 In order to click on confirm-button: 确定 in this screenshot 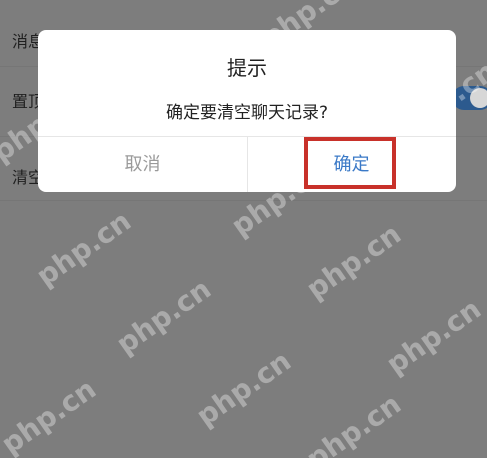, I will do `click(351, 164)`.